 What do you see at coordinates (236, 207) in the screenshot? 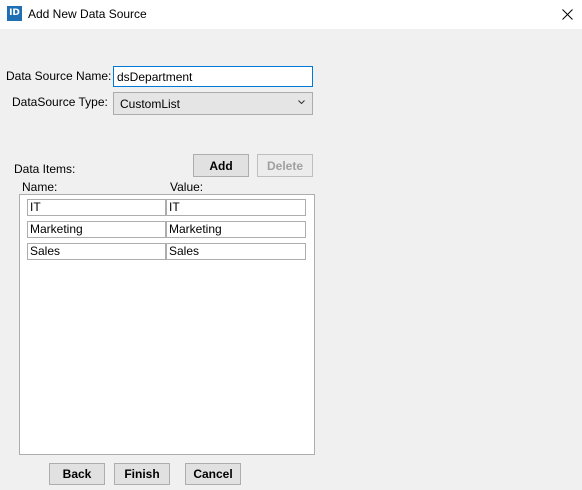
I see `item-value-field: IT` at bounding box center [236, 207].